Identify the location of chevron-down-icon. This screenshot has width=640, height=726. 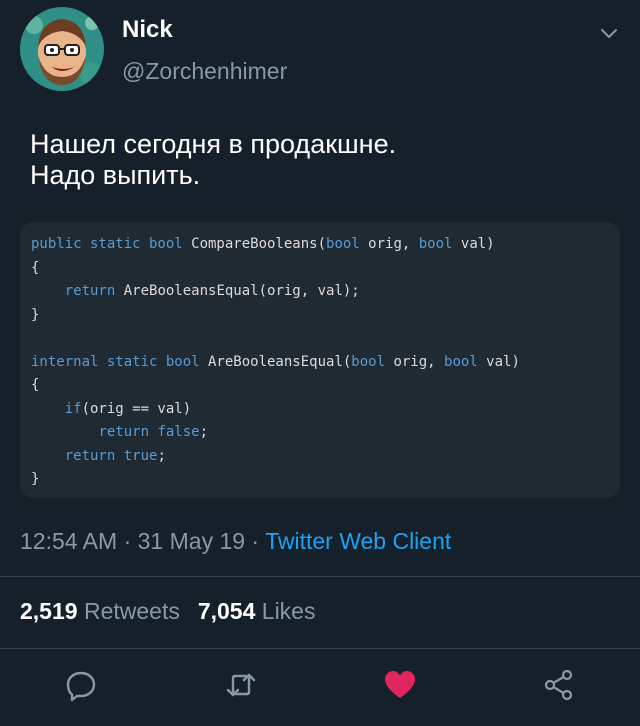
(609, 33).